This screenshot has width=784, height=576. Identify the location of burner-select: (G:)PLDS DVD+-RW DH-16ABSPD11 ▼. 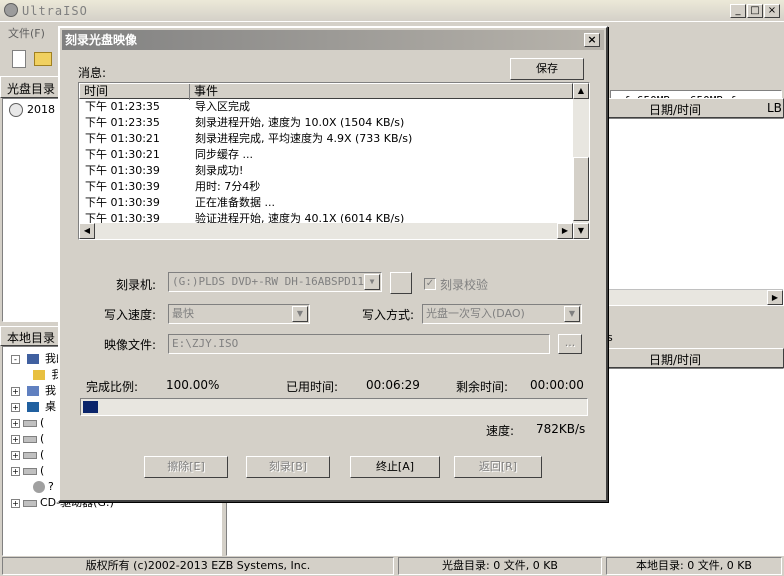
(275, 282).